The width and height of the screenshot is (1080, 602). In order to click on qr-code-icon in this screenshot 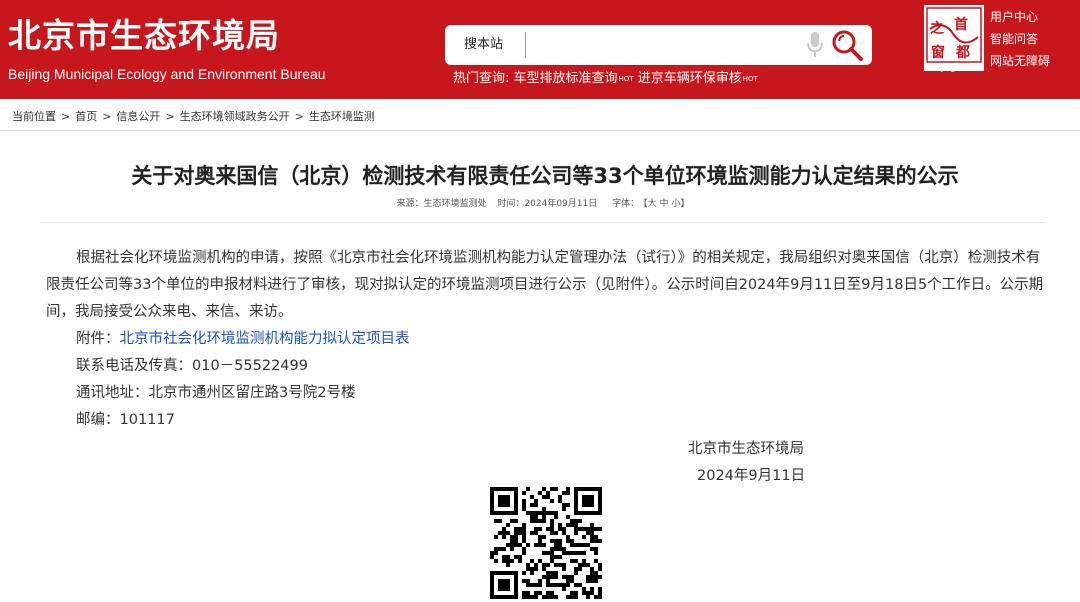, I will do `click(546, 543)`.